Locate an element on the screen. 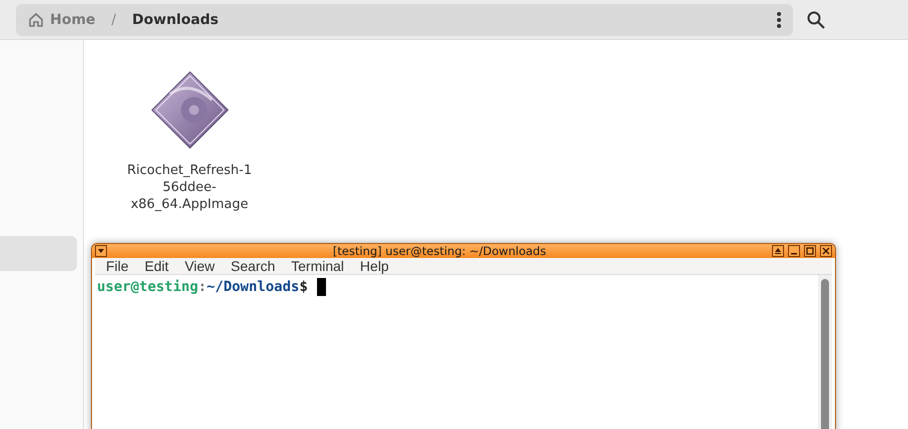 The width and height of the screenshot is (908, 429). menu-item: Edit is located at coordinates (156, 266).